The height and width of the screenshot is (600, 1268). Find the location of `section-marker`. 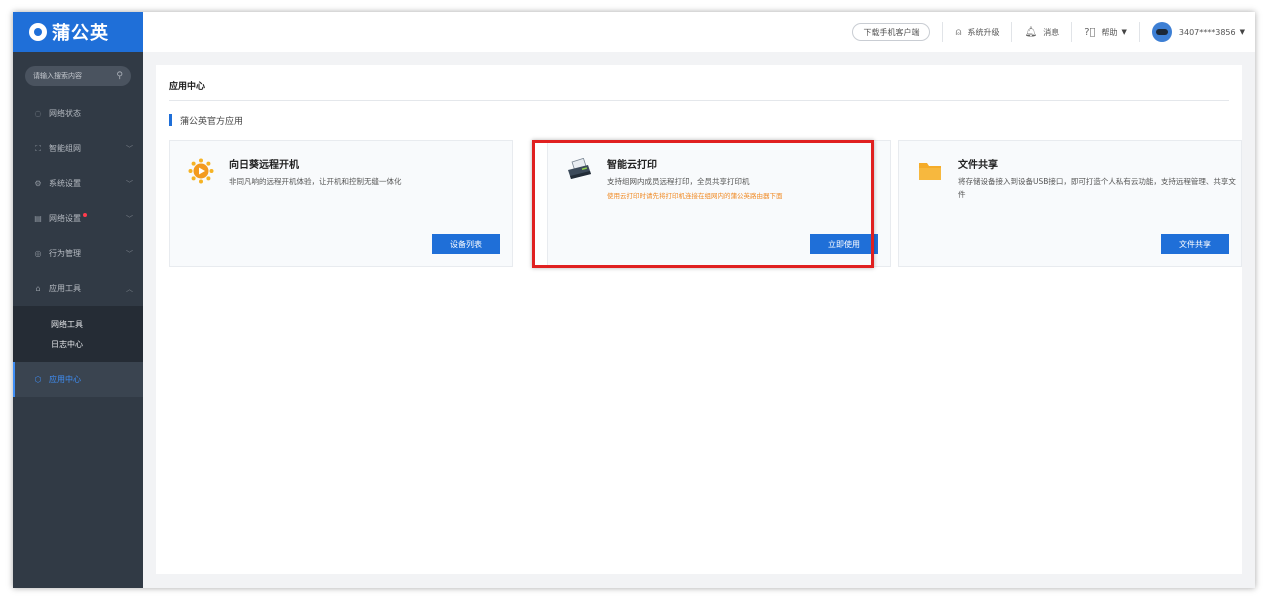

section-marker is located at coordinates (170, 120).